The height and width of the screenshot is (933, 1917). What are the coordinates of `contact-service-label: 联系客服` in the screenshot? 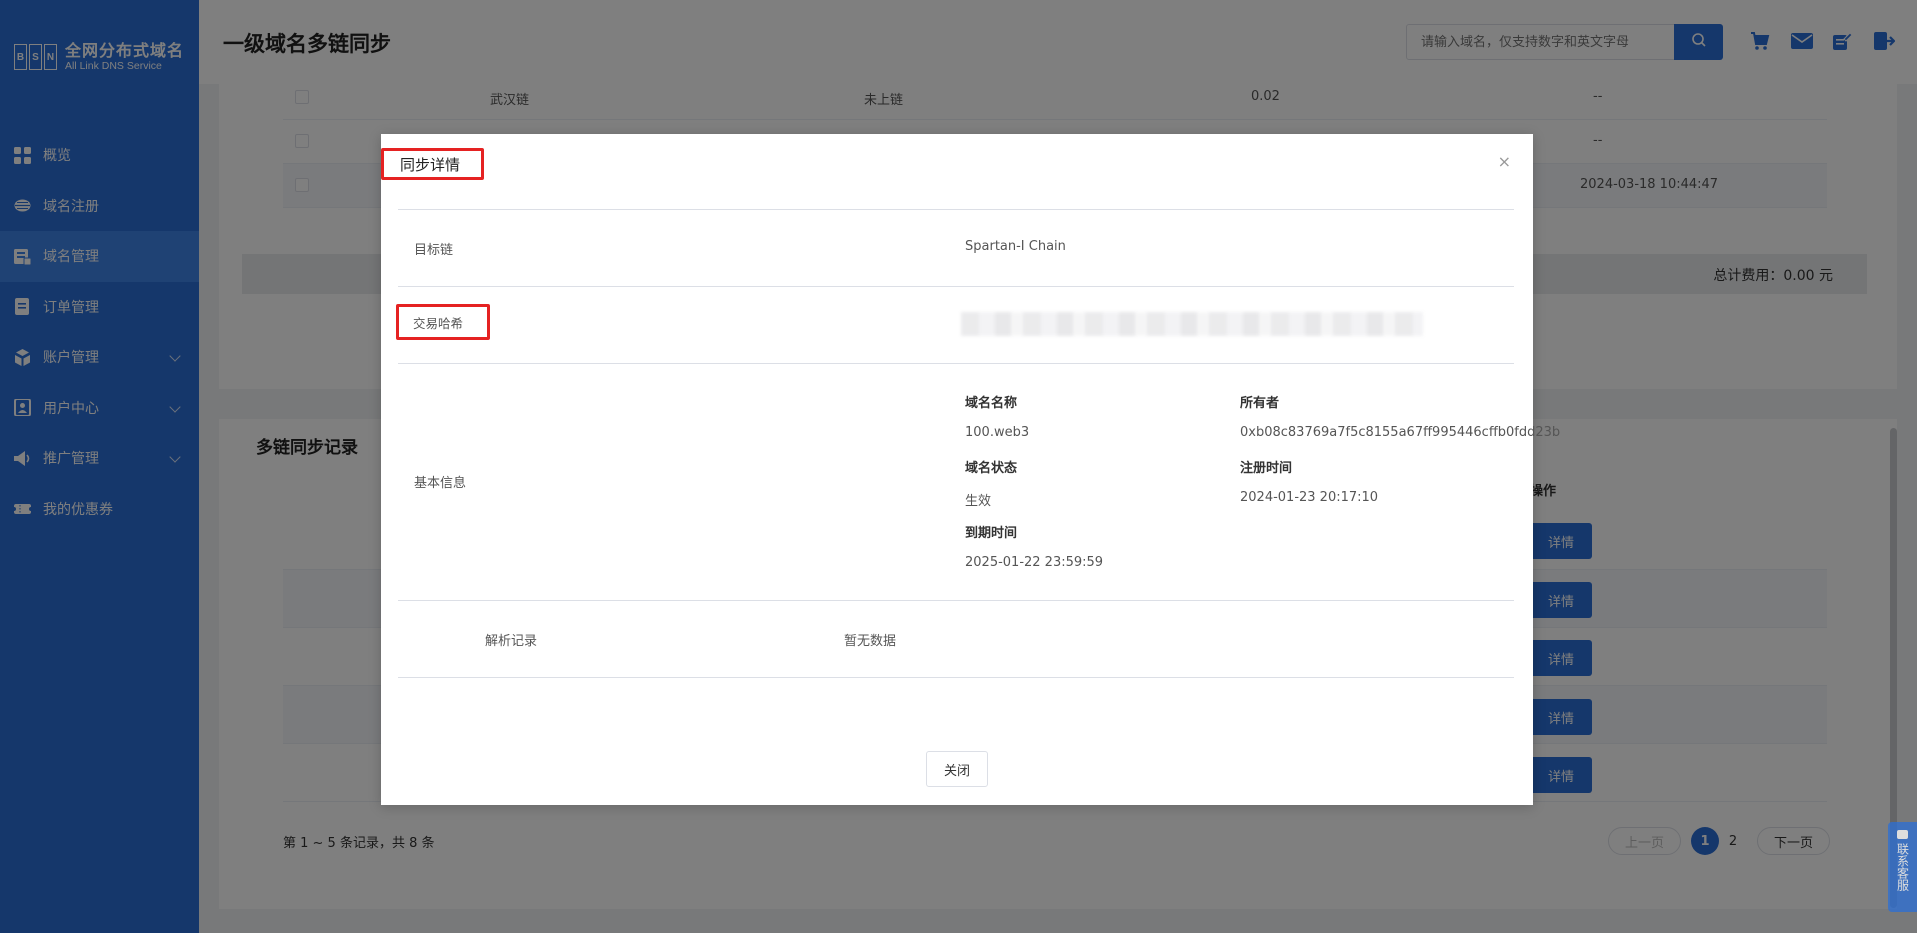 It's located at (1902, 867).